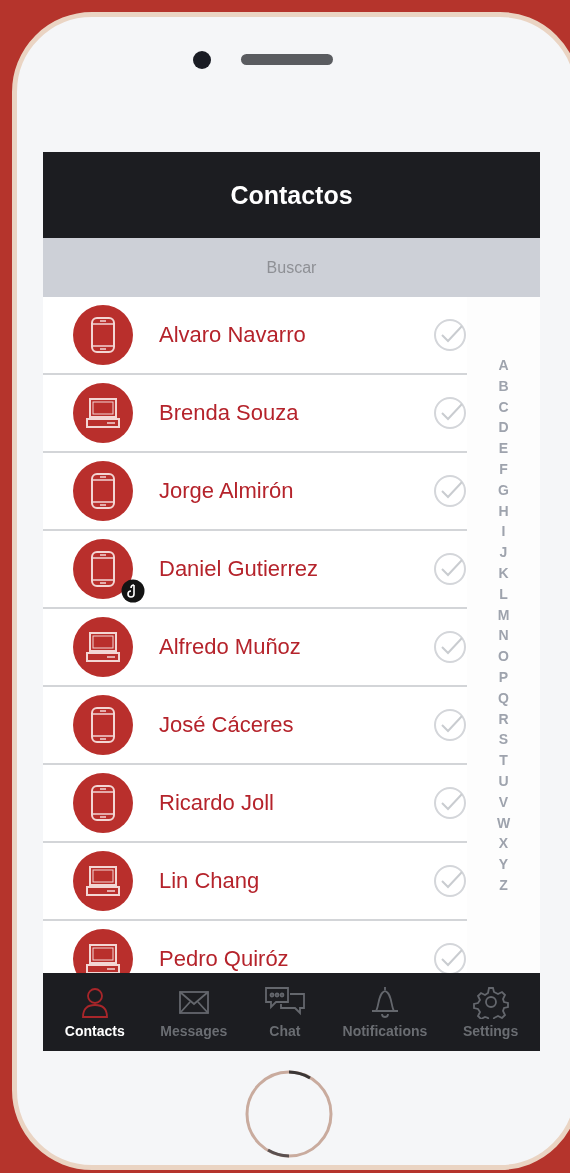  Describe the element at coordinates (503, 656) in the screenshot. I see `index-letter: O` at that location.